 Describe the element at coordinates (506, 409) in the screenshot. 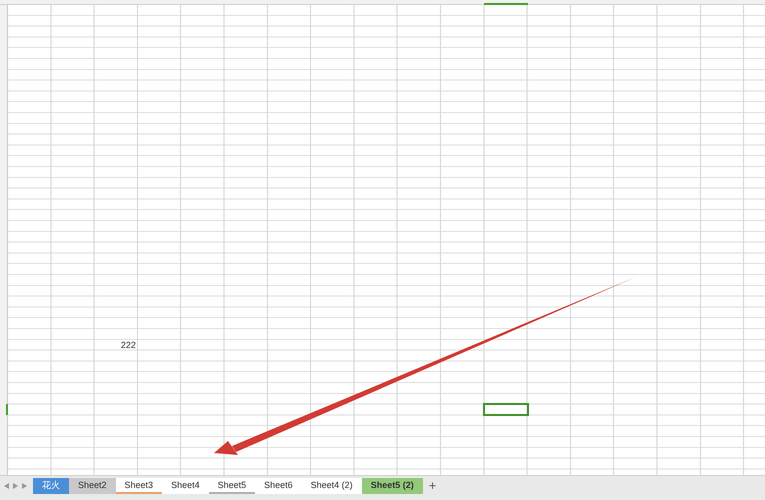

I see `selected-cell` at that location.